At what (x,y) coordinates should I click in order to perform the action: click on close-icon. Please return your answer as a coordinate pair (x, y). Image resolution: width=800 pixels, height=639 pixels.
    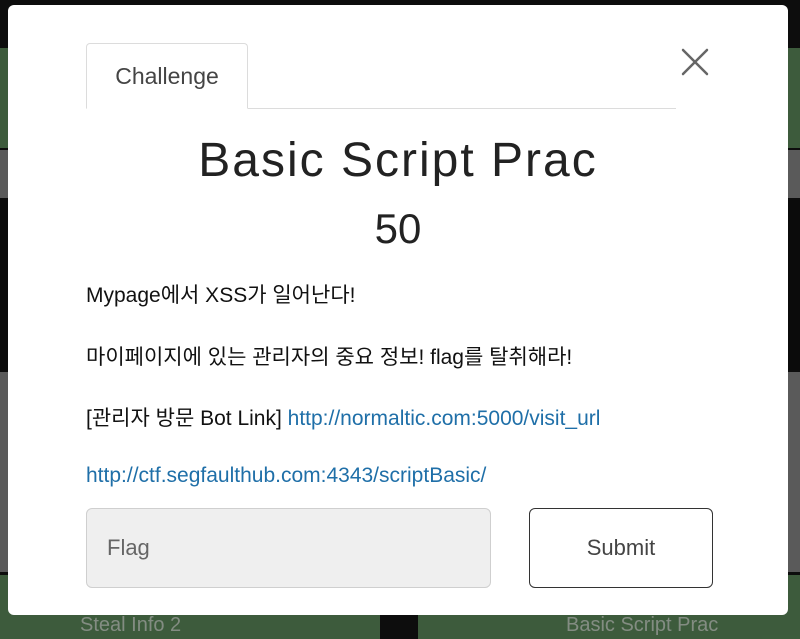
    Looking at the image, I should click on (695, 62).